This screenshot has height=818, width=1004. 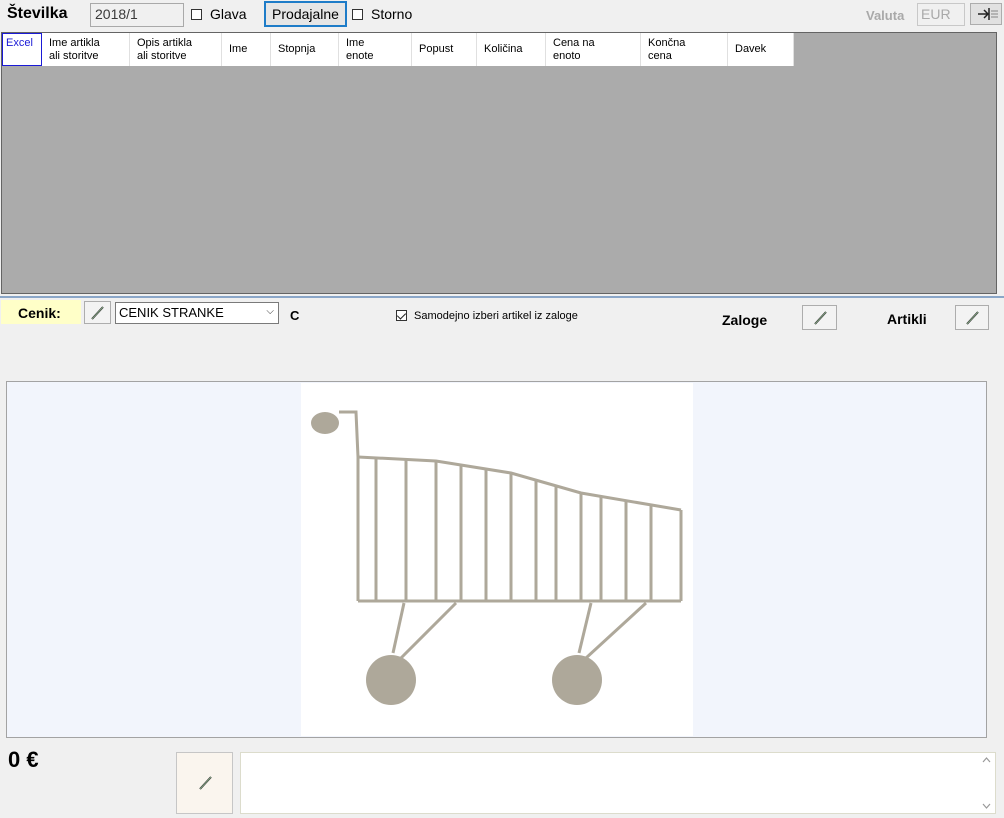 I want to click on excel-button: Excel, so click(x=22, y=49).